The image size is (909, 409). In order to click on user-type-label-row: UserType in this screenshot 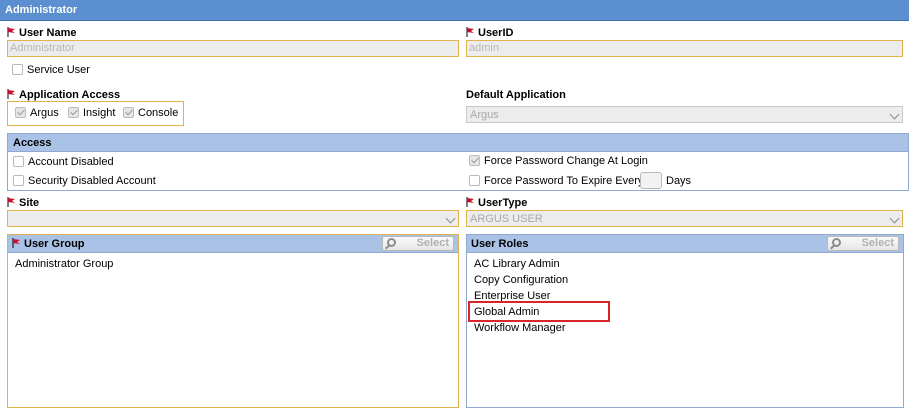, I will do `click(496, 203)`.